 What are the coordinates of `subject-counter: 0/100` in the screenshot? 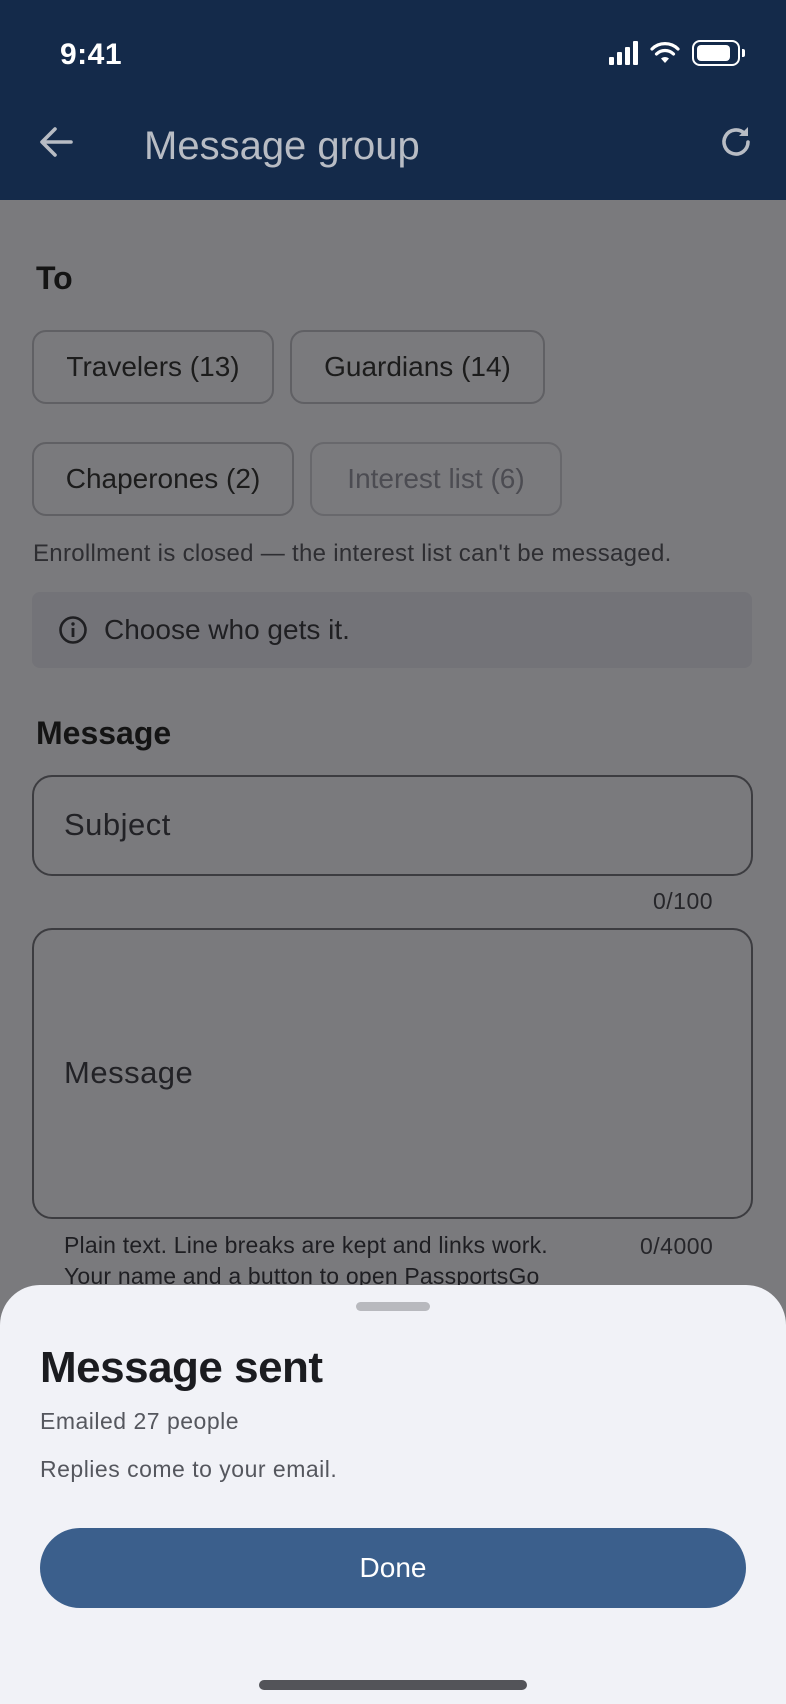 It's located at (683, 901).